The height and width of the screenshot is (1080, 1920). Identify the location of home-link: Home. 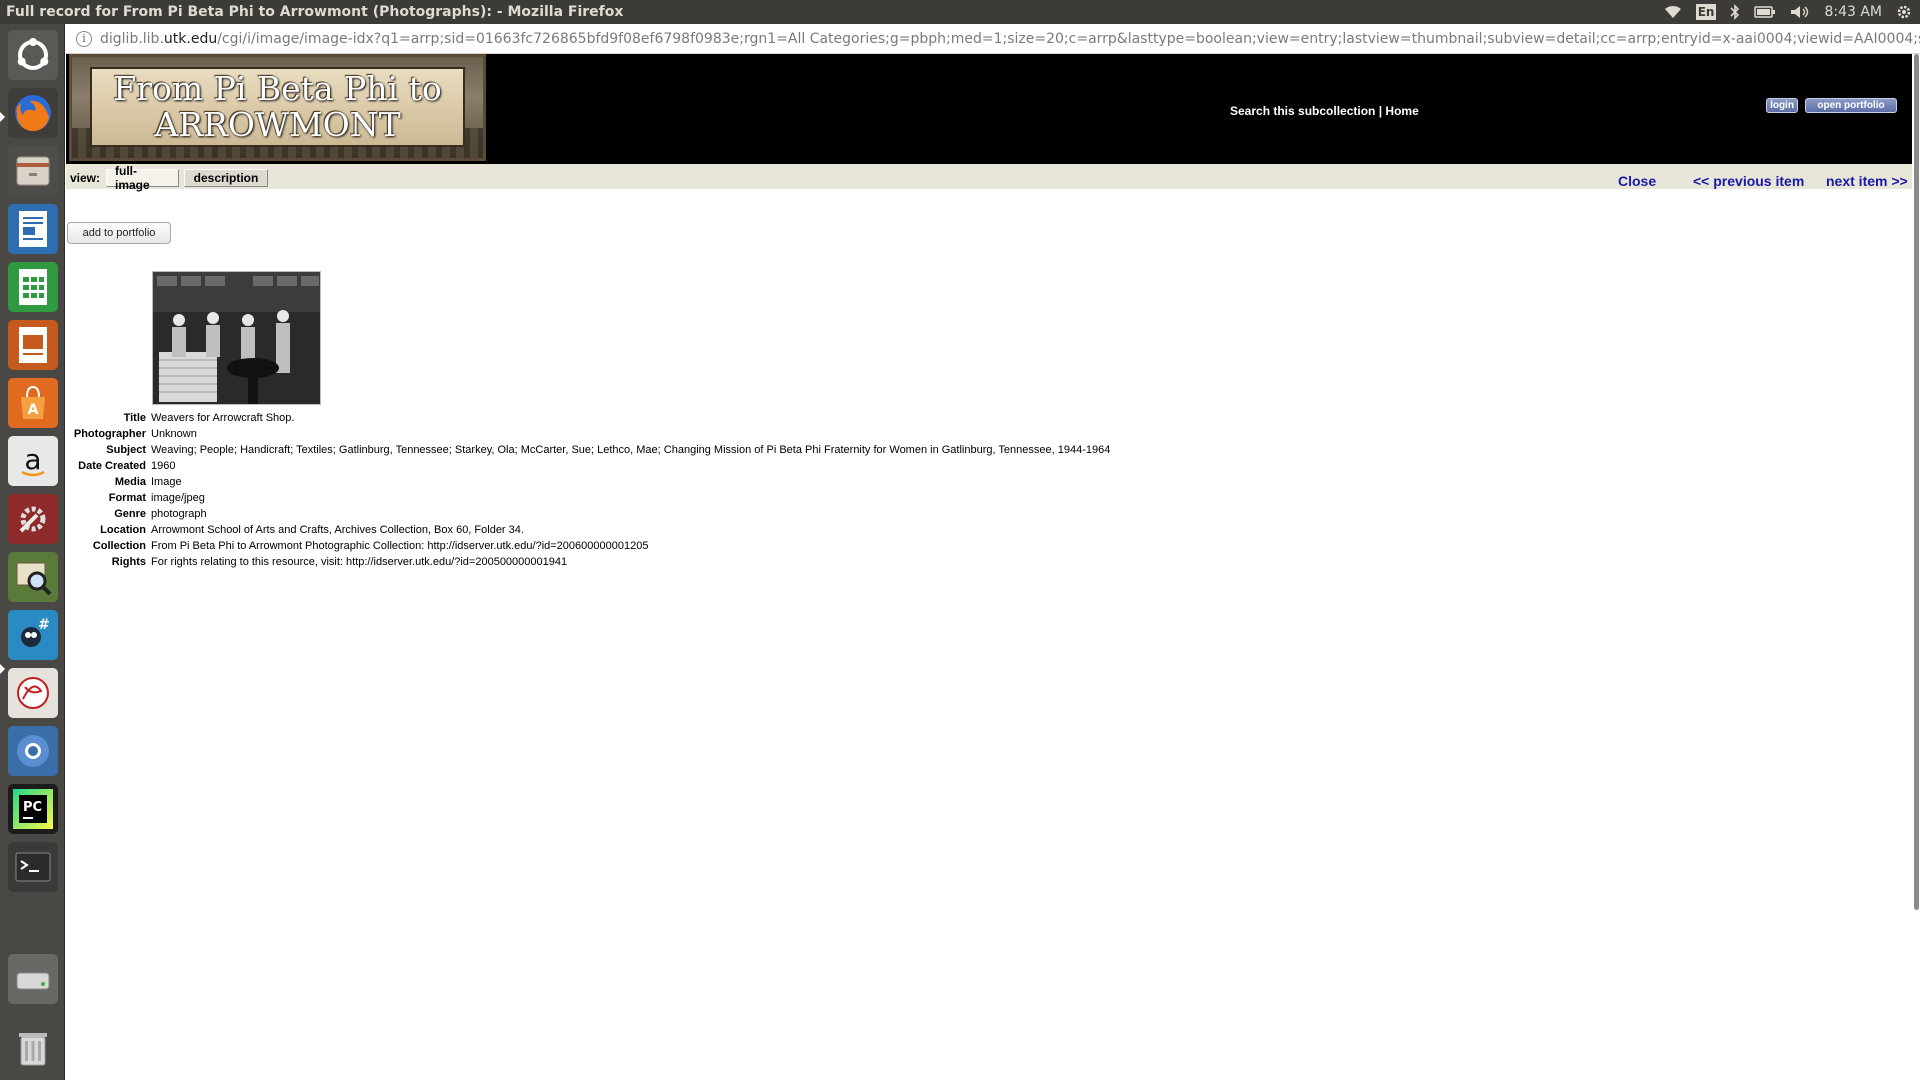
(1401, 111).